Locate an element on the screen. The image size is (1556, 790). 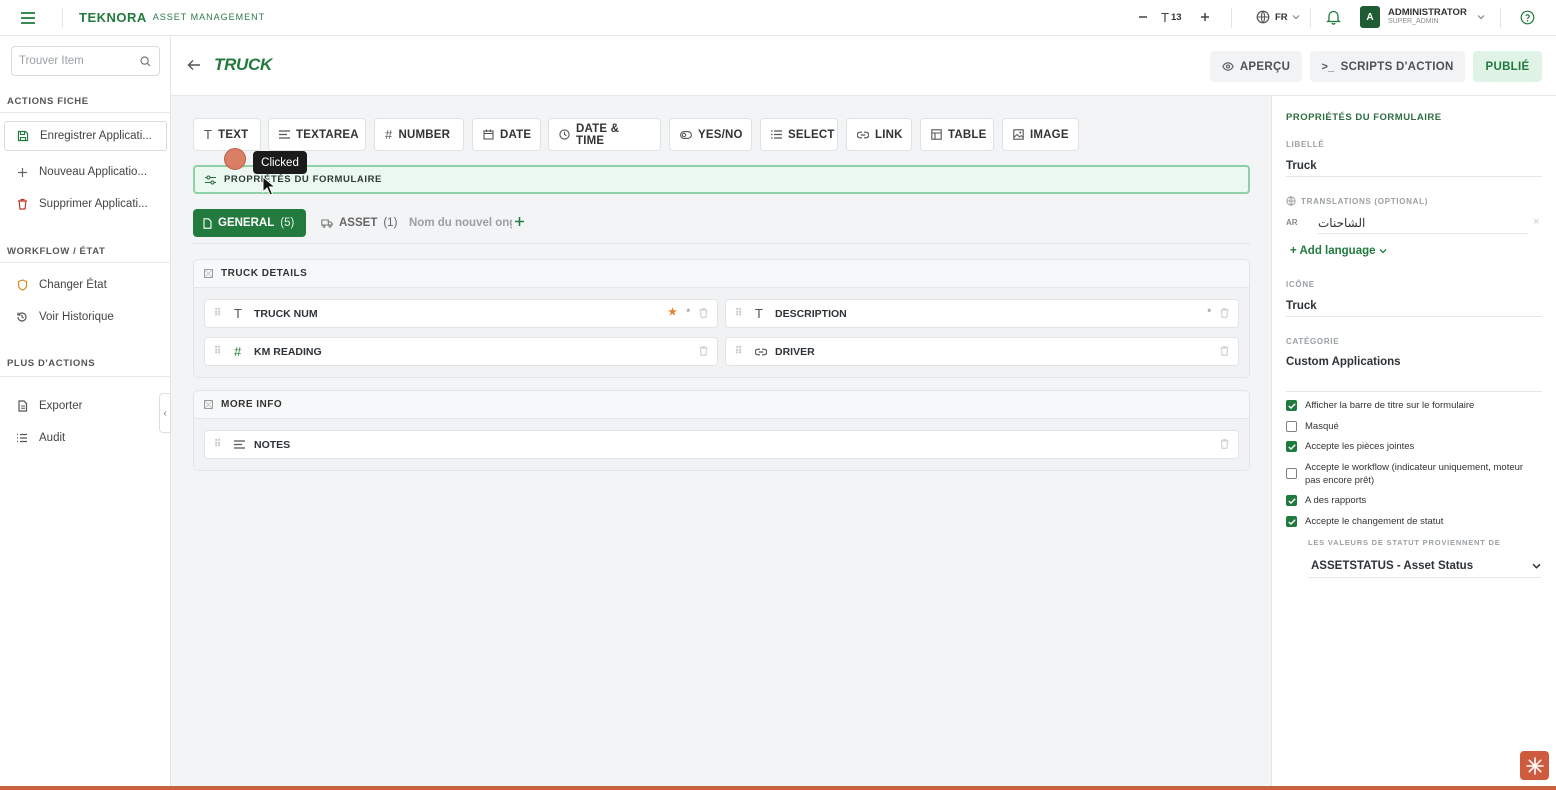
translation-input: الشاحنات is located at coordinates (1423, 223).